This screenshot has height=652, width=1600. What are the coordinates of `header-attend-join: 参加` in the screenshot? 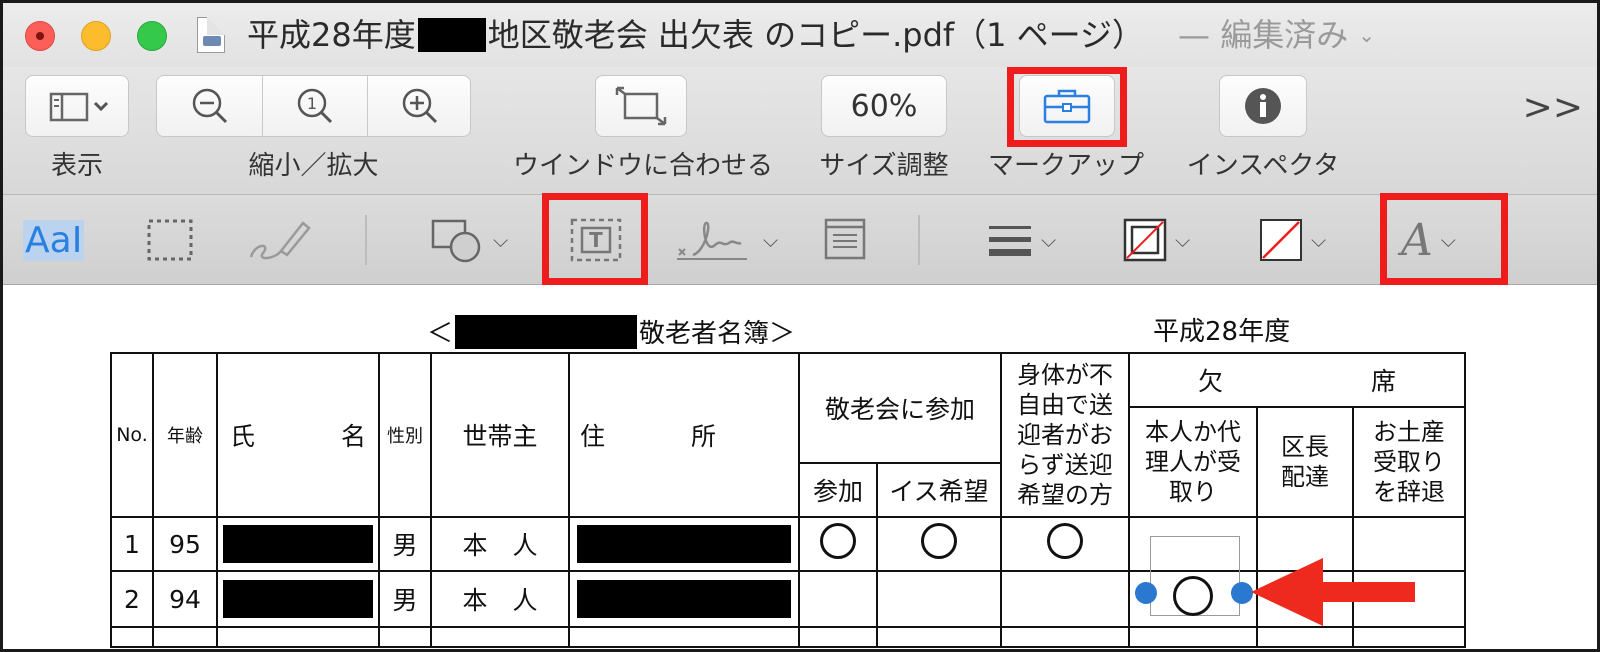 It's located at (838, 490).